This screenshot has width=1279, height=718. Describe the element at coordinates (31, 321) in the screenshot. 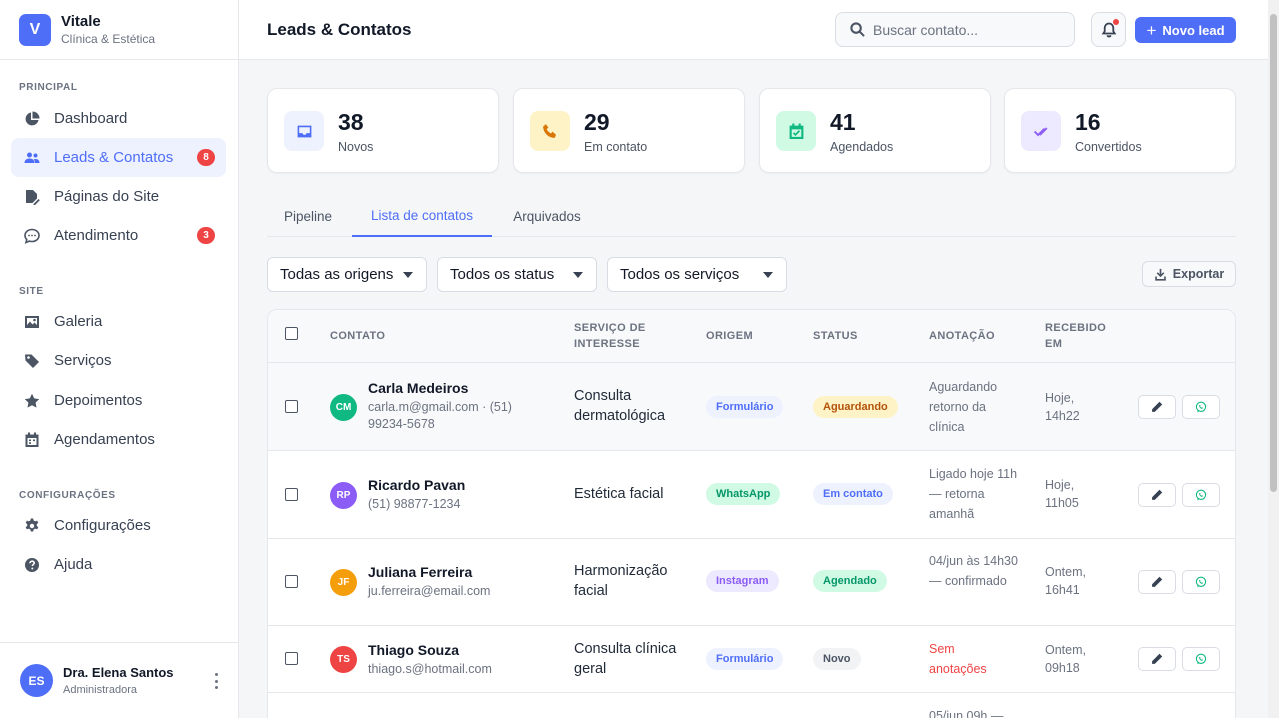

I see `image-icon` at that location.